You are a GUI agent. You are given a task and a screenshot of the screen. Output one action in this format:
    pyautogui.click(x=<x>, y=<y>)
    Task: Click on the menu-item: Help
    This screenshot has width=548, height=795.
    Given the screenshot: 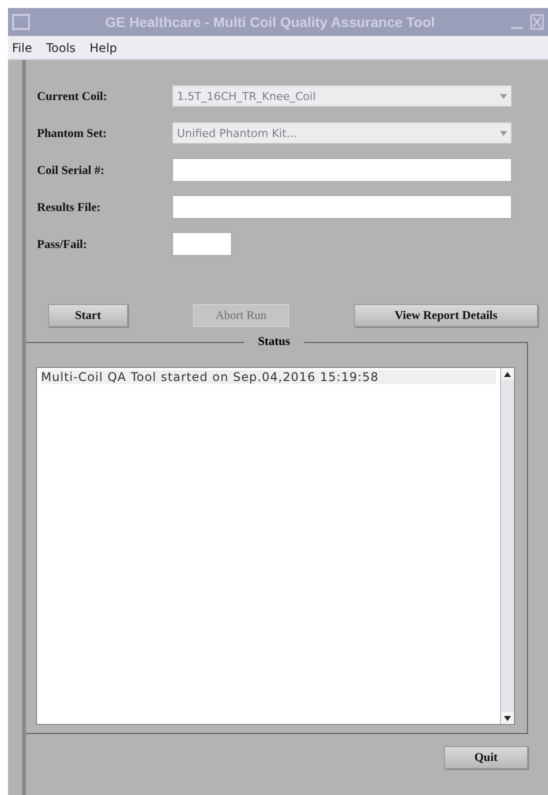 What is the action you would take?
    pyautogui.click(x=104, y=47)
    